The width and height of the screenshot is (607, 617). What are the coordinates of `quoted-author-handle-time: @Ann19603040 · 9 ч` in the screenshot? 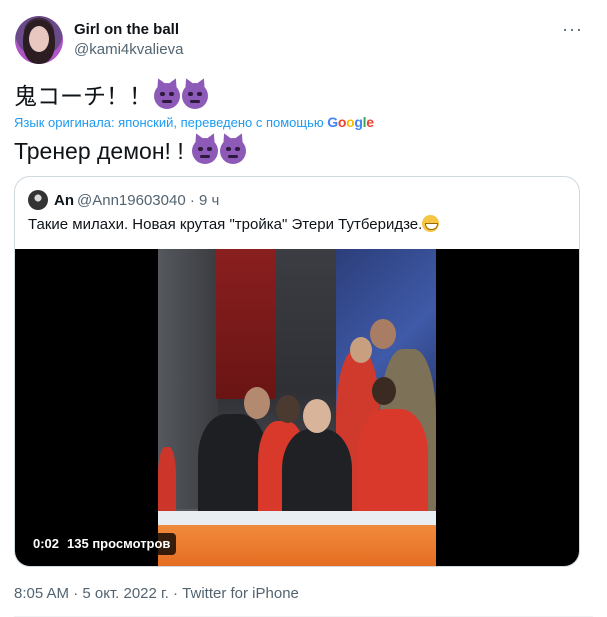 It's located at (148, 200).